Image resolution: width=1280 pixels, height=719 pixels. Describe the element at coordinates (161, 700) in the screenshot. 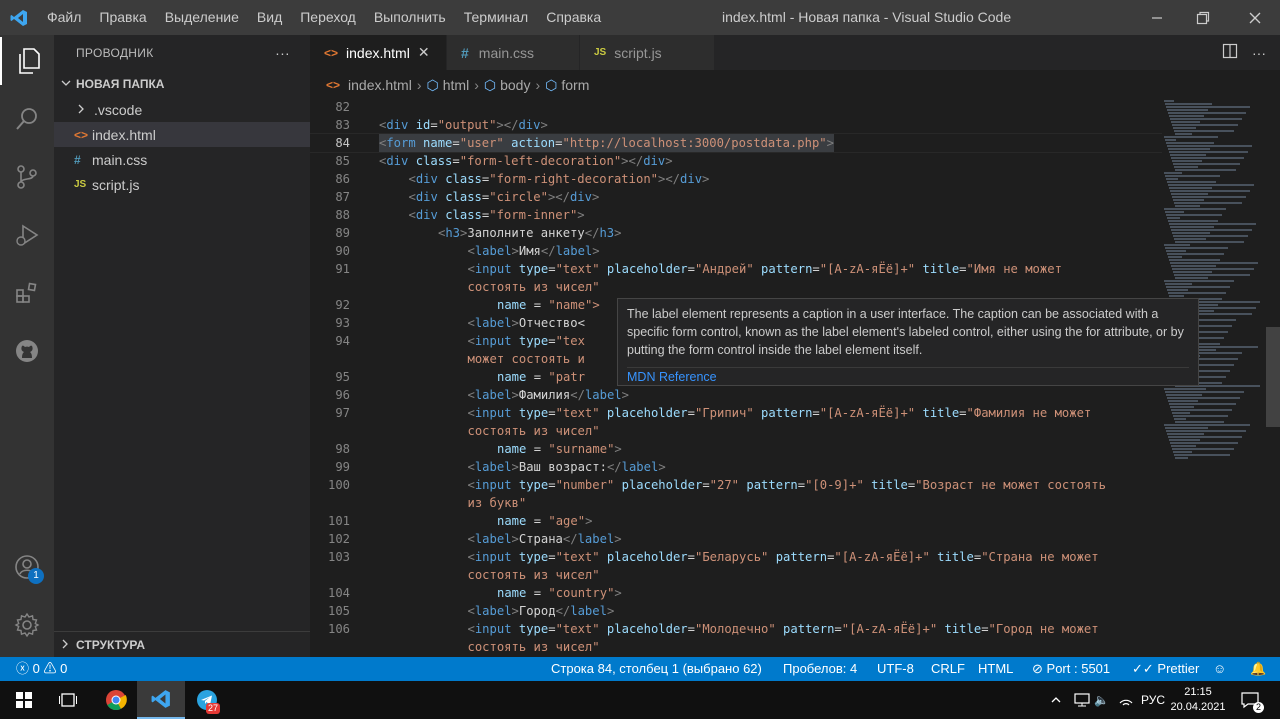

I see `vscode-taskbar-icon` at that location.